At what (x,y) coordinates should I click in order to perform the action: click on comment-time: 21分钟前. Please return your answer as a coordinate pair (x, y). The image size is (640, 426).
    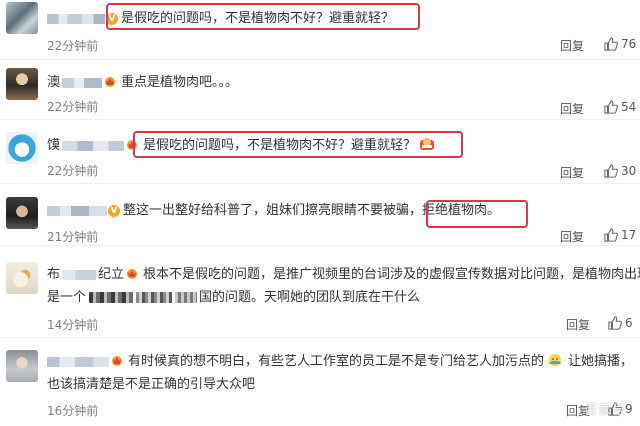
    Looking at the image, I should click on (73, 237).